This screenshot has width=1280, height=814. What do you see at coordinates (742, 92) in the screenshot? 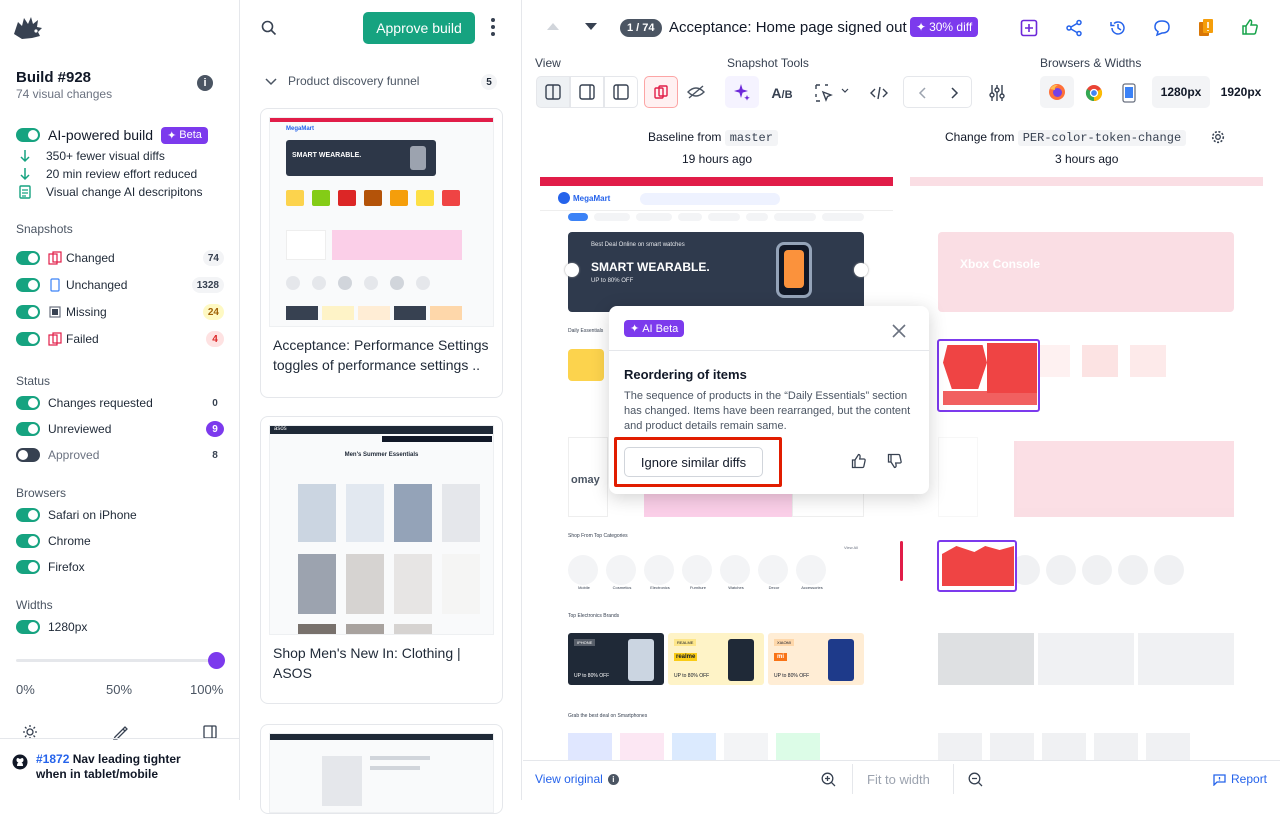
I see `ai-tool-button` at bounding box center [742, 92].